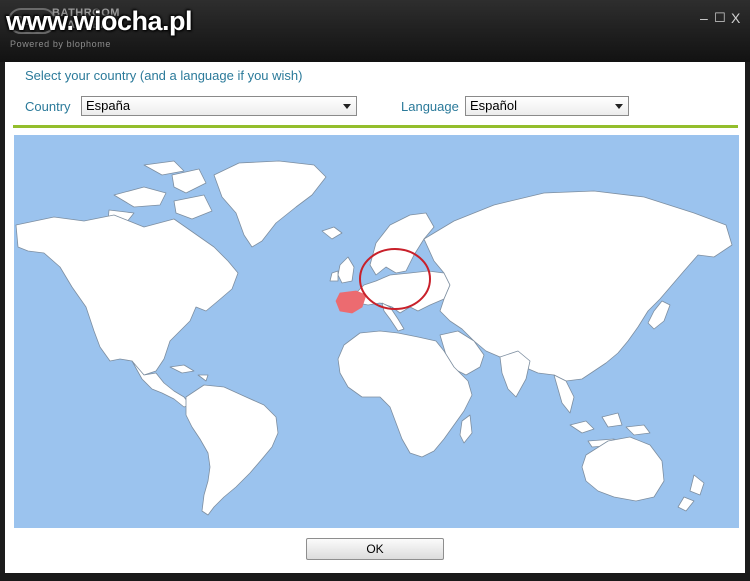 Image resolution: width=750 pixels, height=581 pixels. Describe the element at coordinates (332, 233) in the screenshot. I see `iceland` at that location.